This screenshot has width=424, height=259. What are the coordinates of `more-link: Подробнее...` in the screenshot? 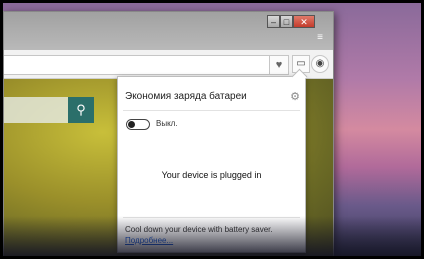 It's located at (149, 240).